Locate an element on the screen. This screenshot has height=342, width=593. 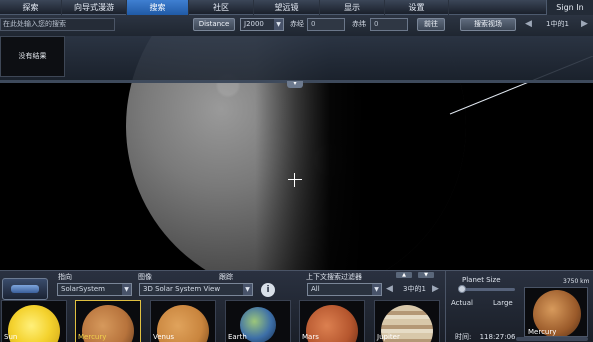
thumbnail-label: Venus is located at coordinates (164, 337).